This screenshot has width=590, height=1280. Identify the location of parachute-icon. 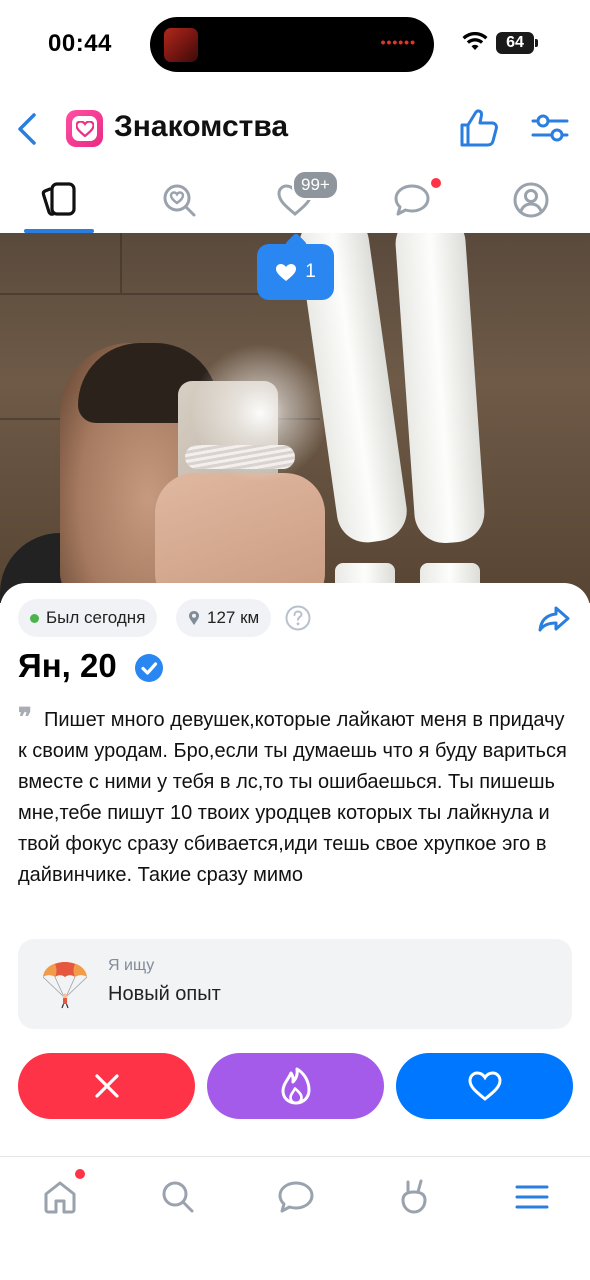
(65, 985).